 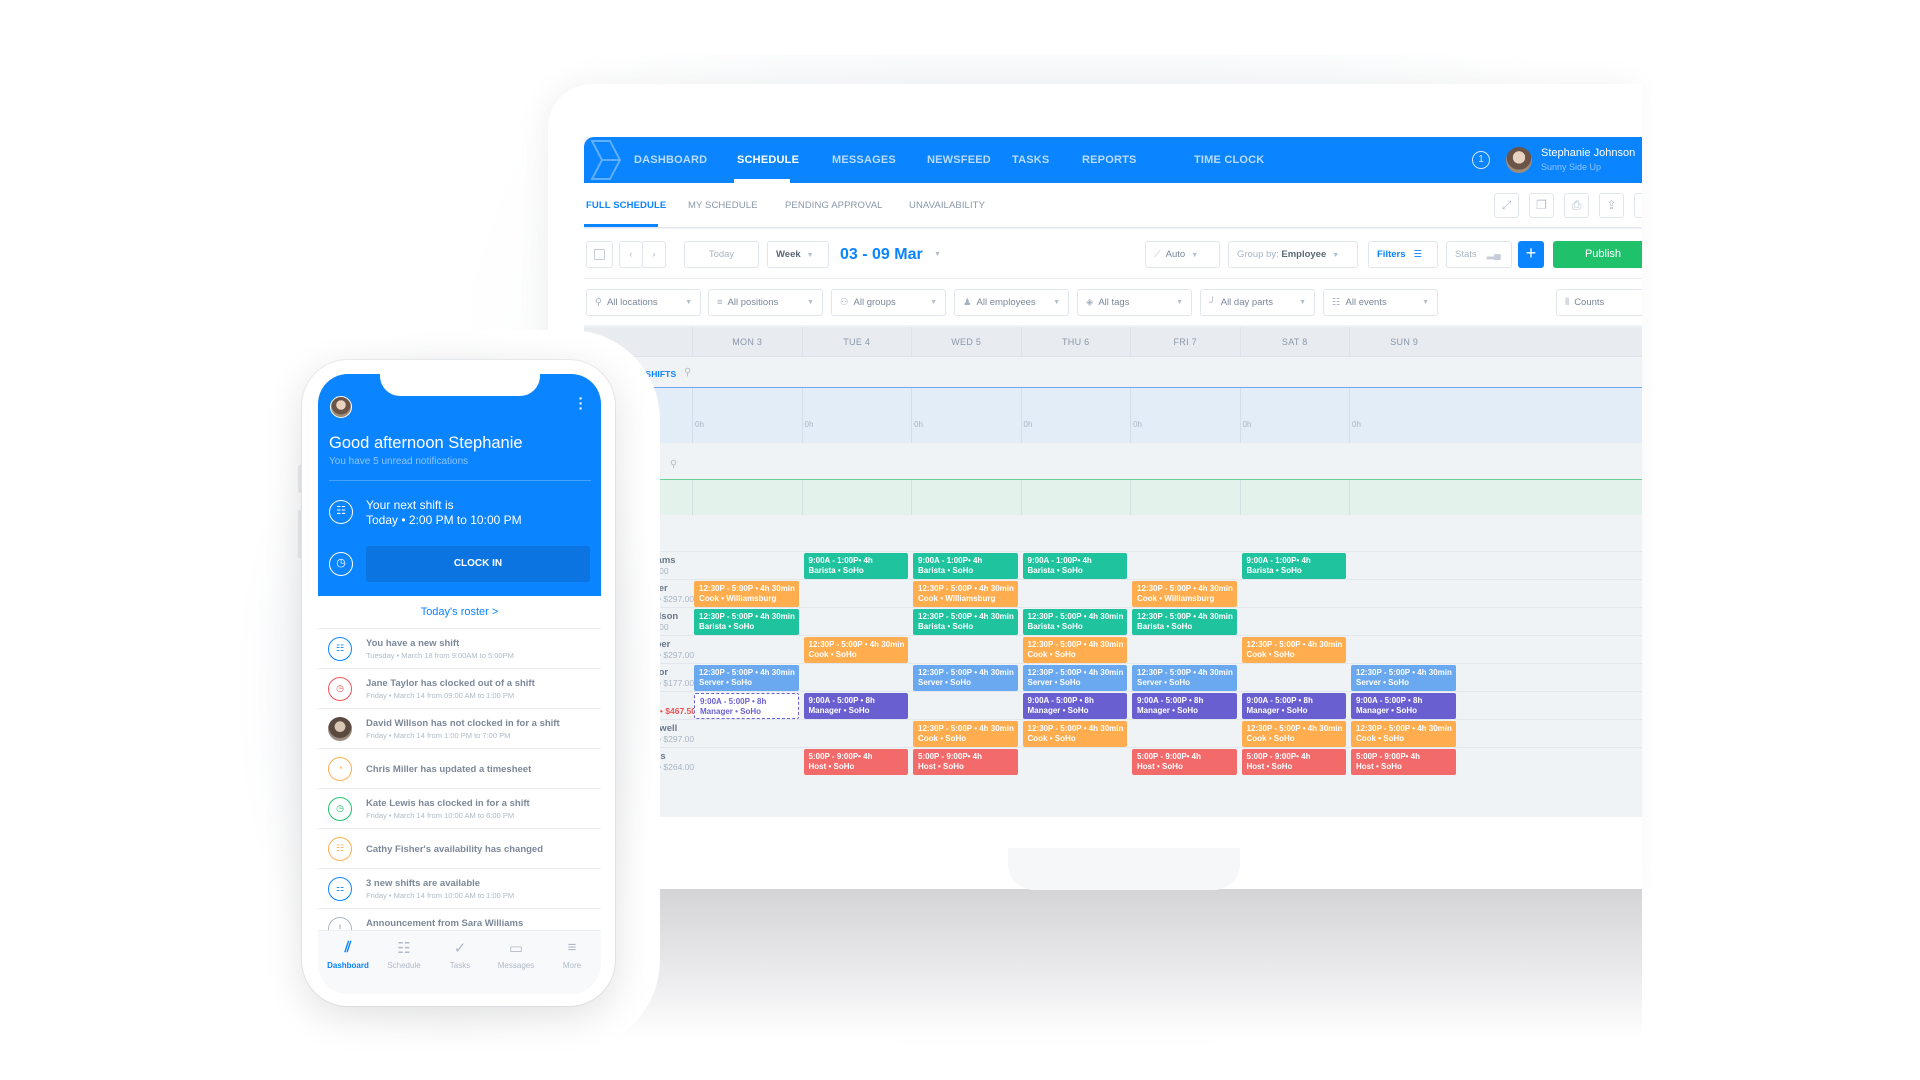 What do you see at coordinates (888, 302) in the screenshot?
I see `filter-groups: ⚇ All groups ▼` at bounding box center [888, 302].